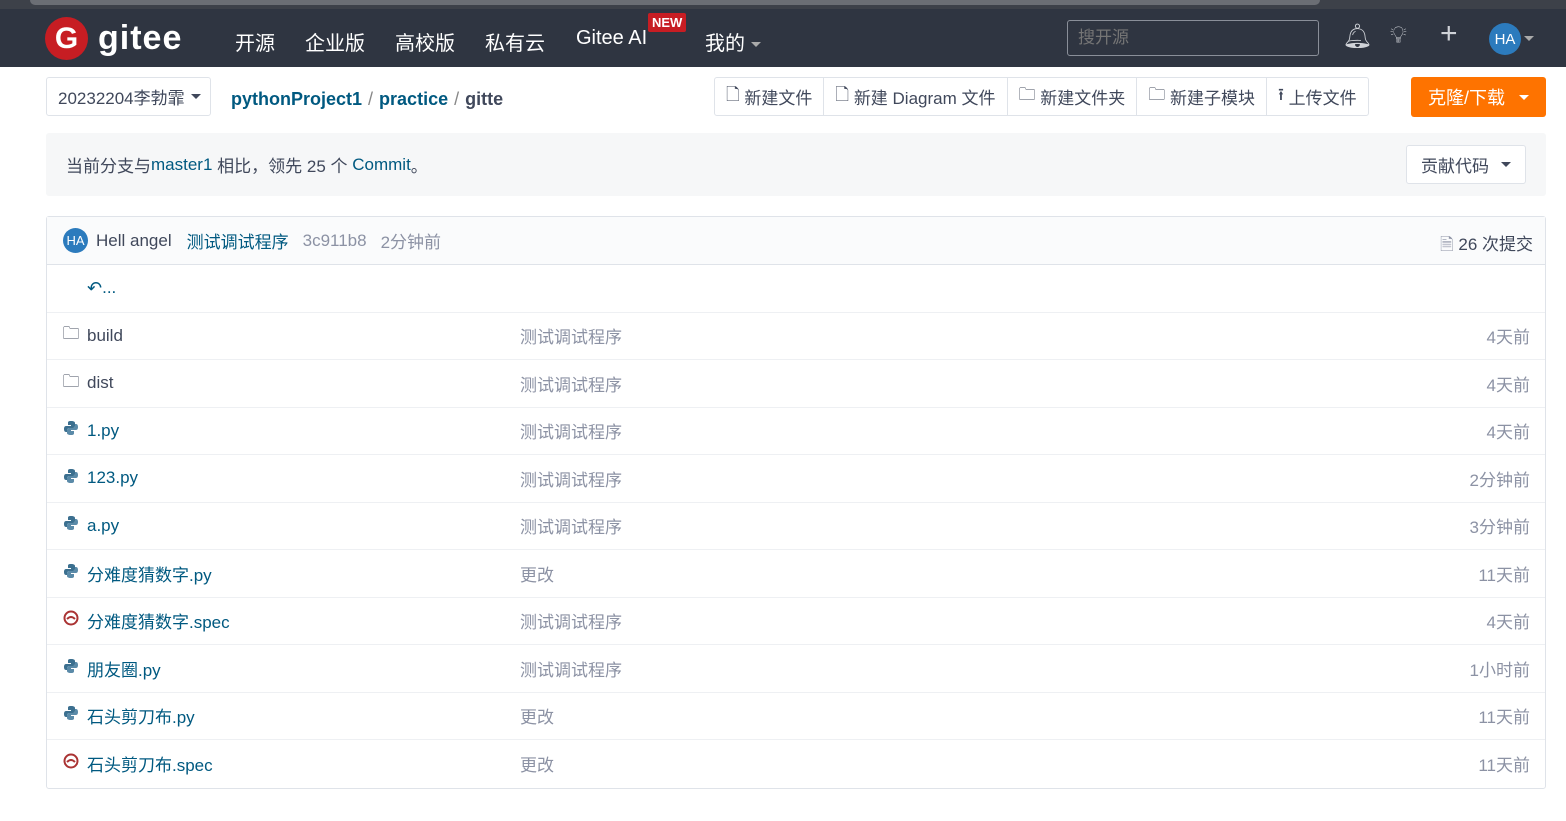 This screenshot has width=1566, height=821. What do you see at coordinates (1466, 164) in the screenshot?
I see `contribute-button: 贡献代码` at bounding box center [1466, 164].